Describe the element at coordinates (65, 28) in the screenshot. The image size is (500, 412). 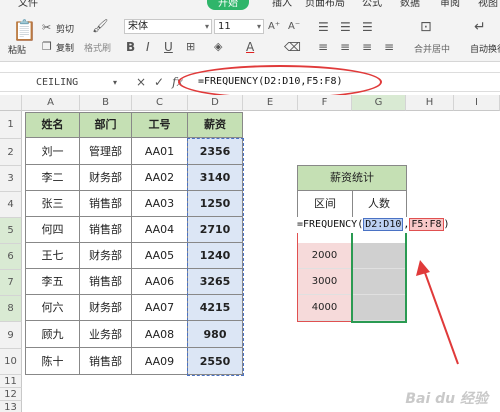
I see `cut-button: 剪切` at that location.